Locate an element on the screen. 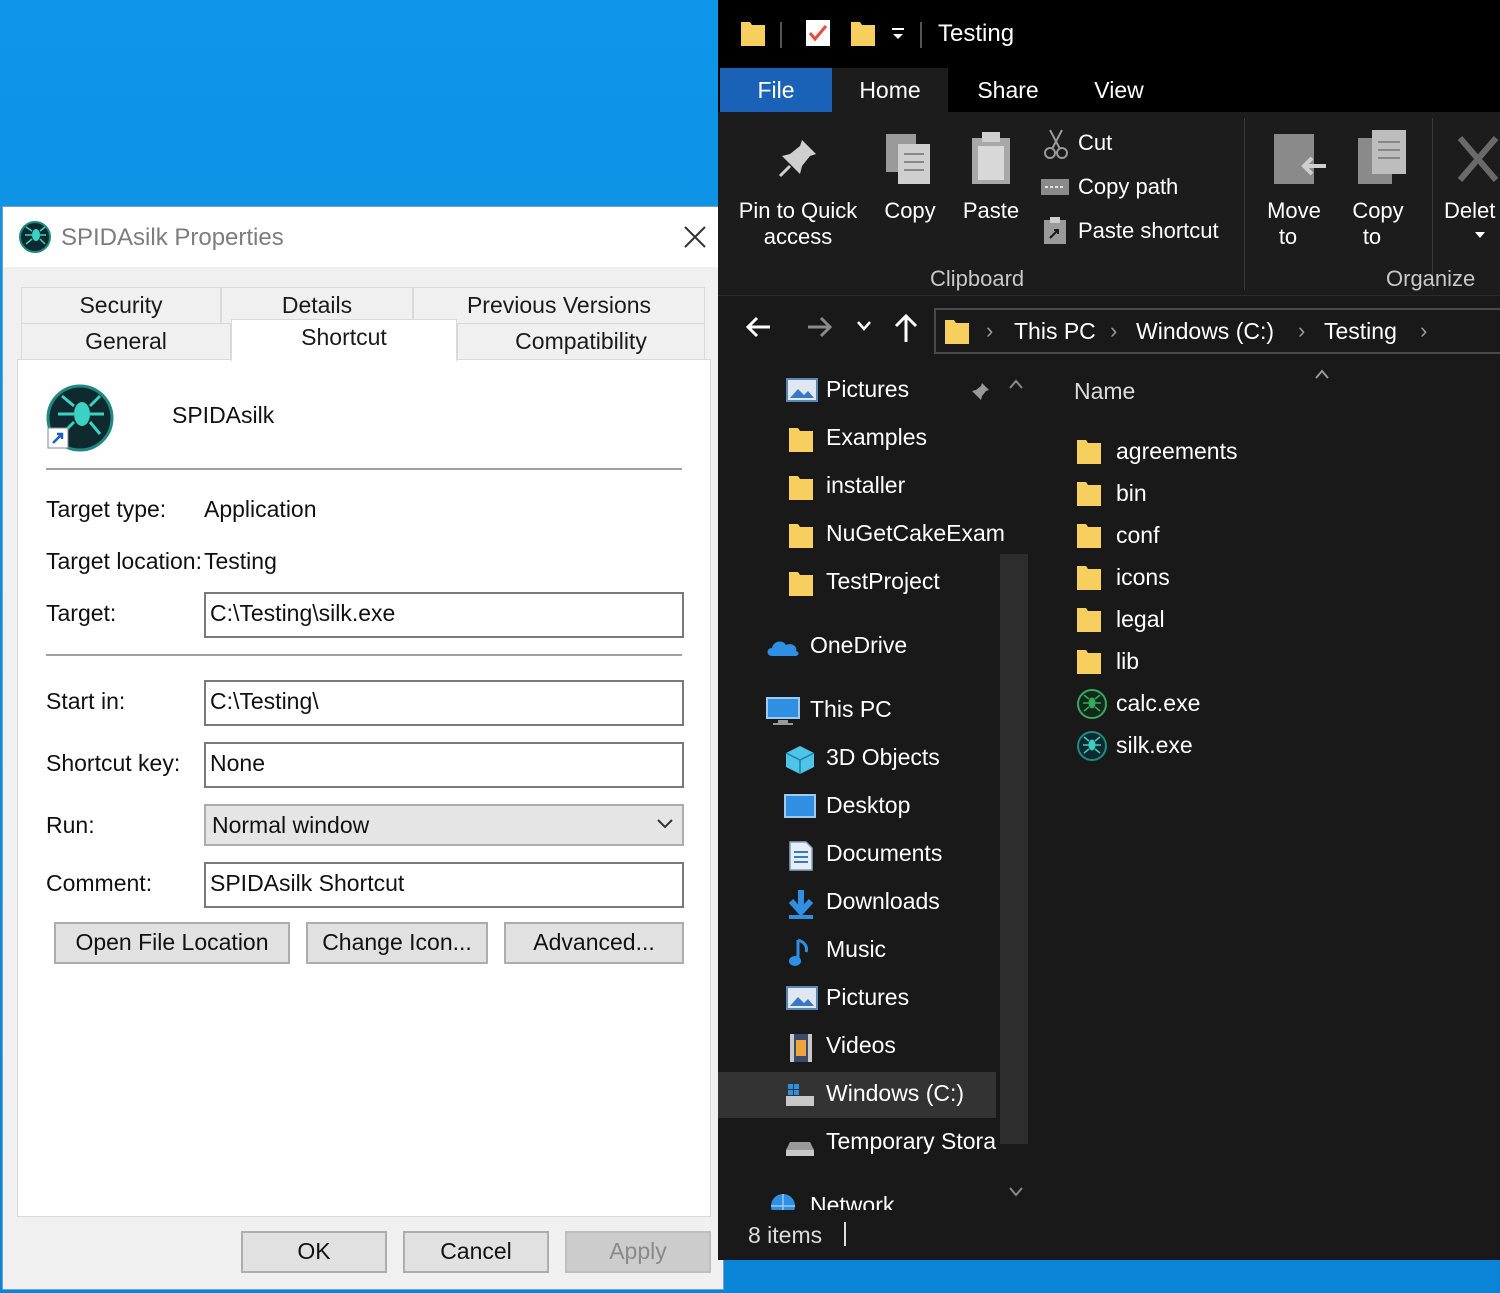 This screenshot has width=1500, height=1293. properties-icon is located at coordinates (818, 33).